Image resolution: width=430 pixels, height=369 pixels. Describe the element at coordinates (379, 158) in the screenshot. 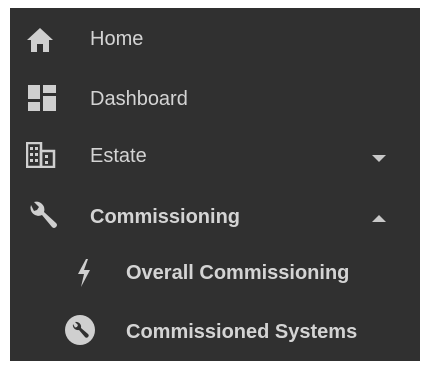

I see `chevron-down-icon` at that location.